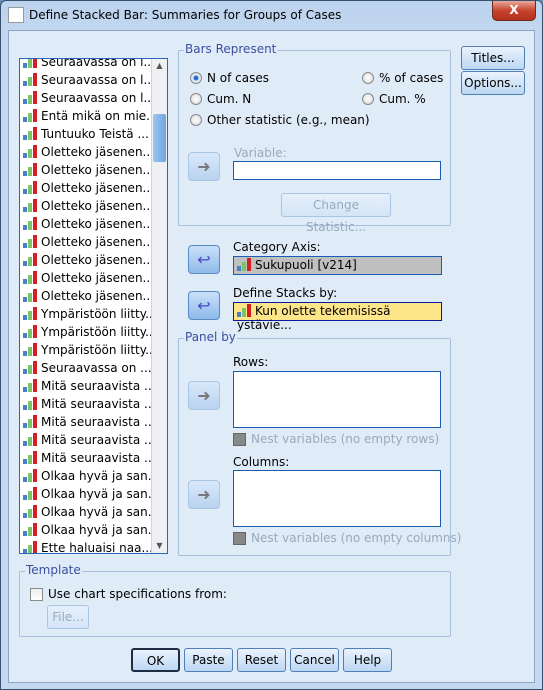 This screenshot has width=543, height=690. What do you see at coordinates (159, 66) in the screenshot?
I see `scroll-up-icon: ▲` at bounding box center [159, 66].